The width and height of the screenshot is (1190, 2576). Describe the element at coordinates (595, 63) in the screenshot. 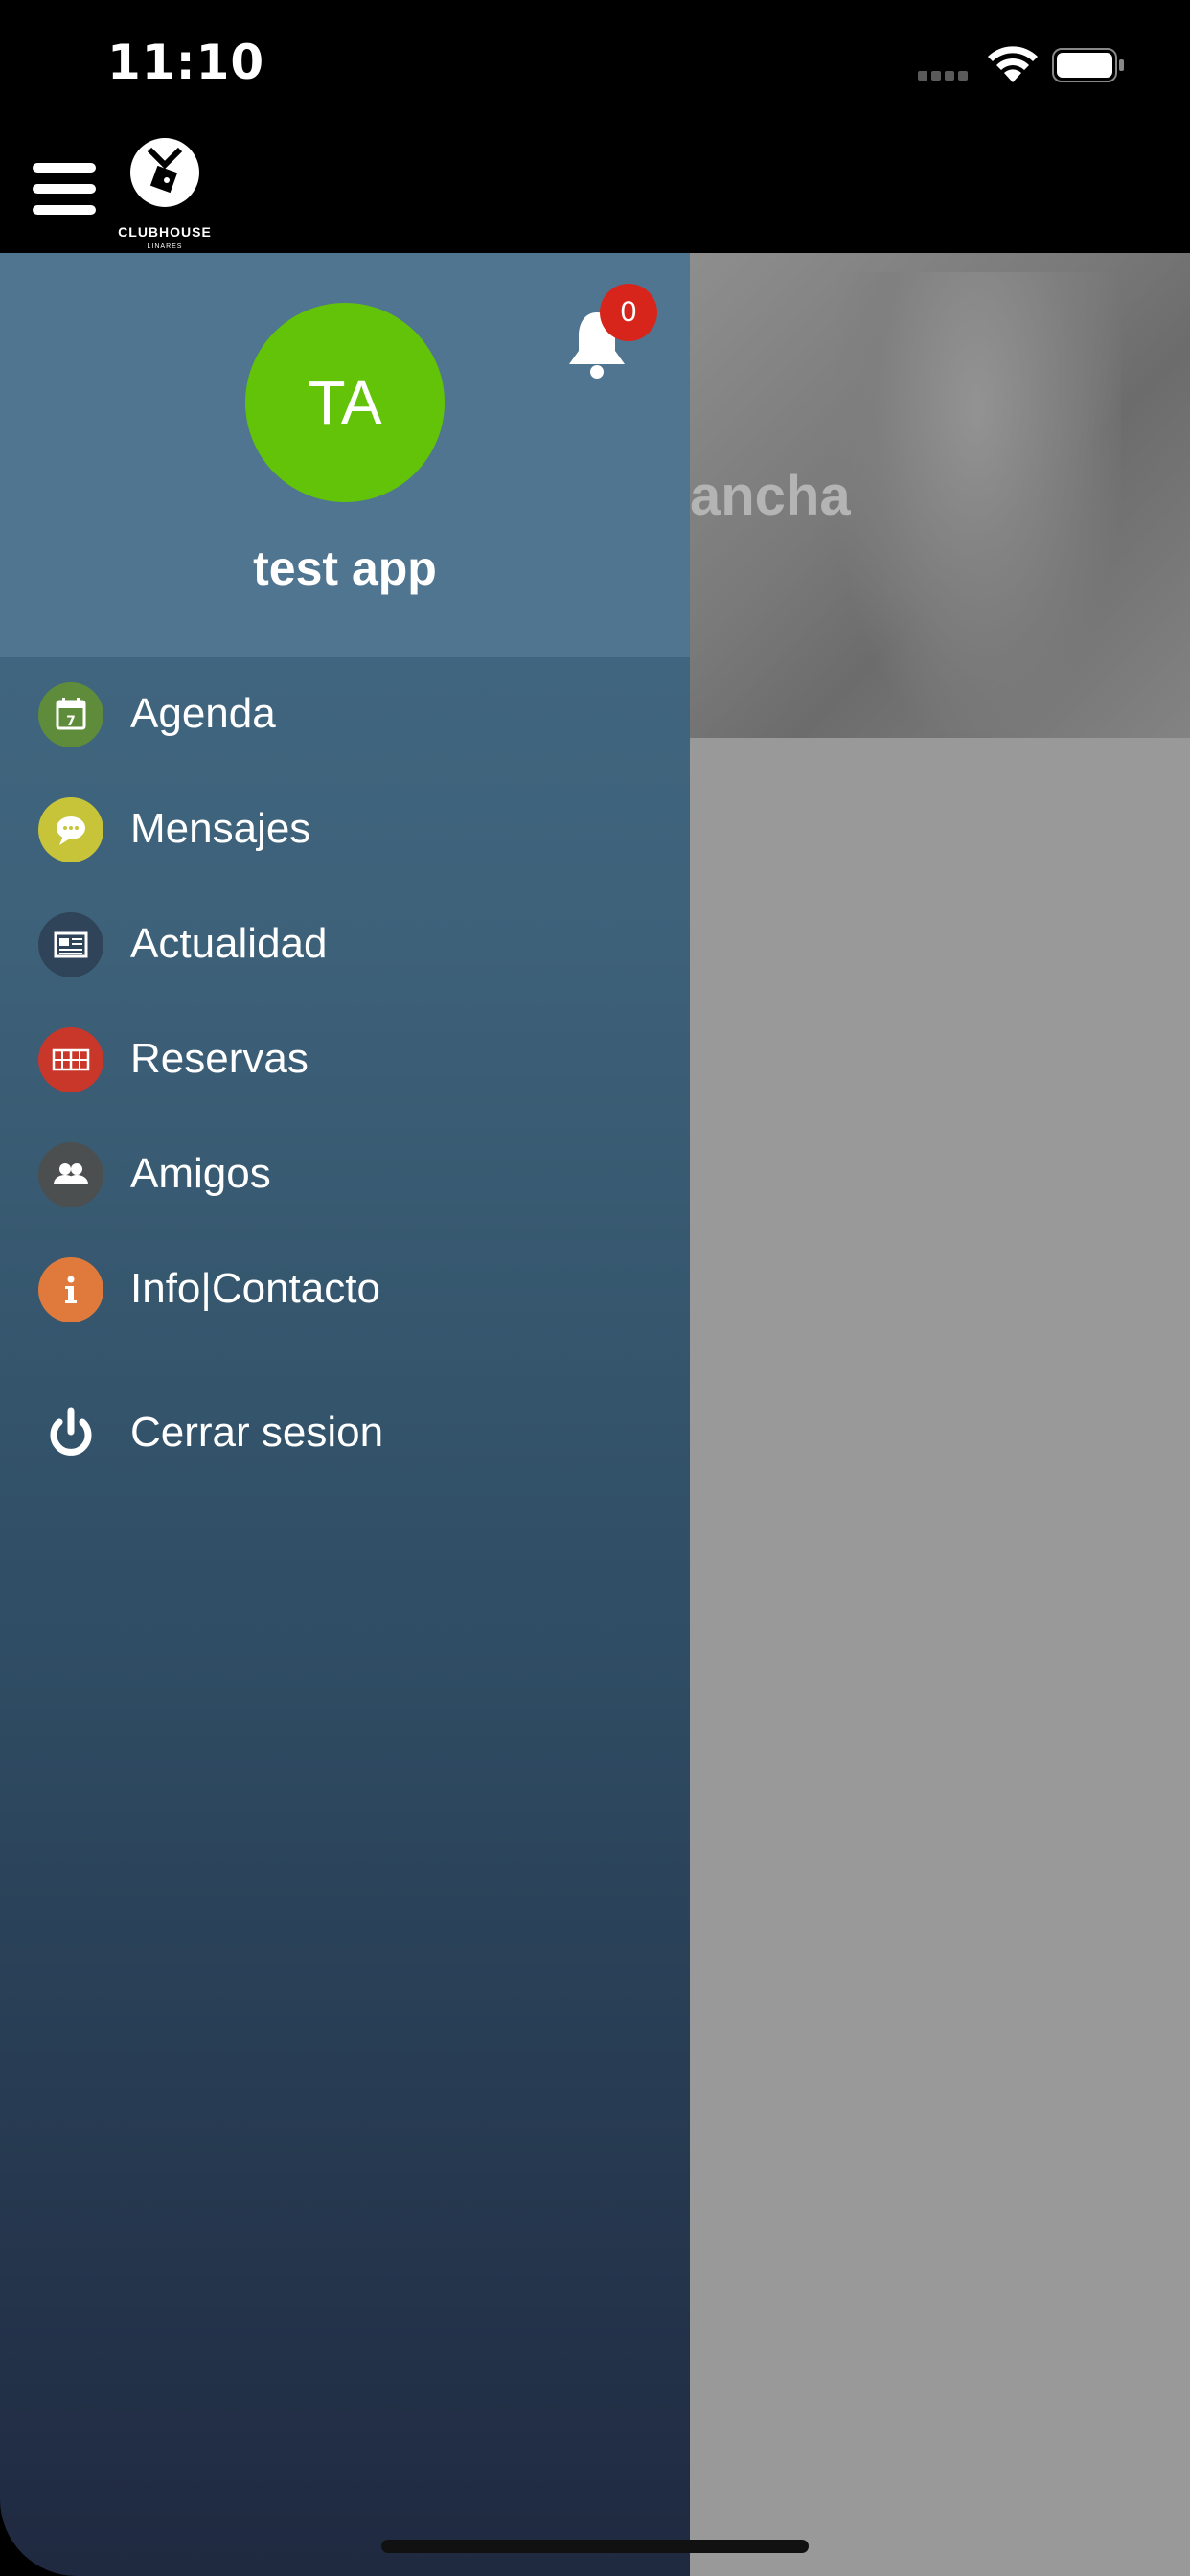

I see `status-bar: 11:10` at that location.